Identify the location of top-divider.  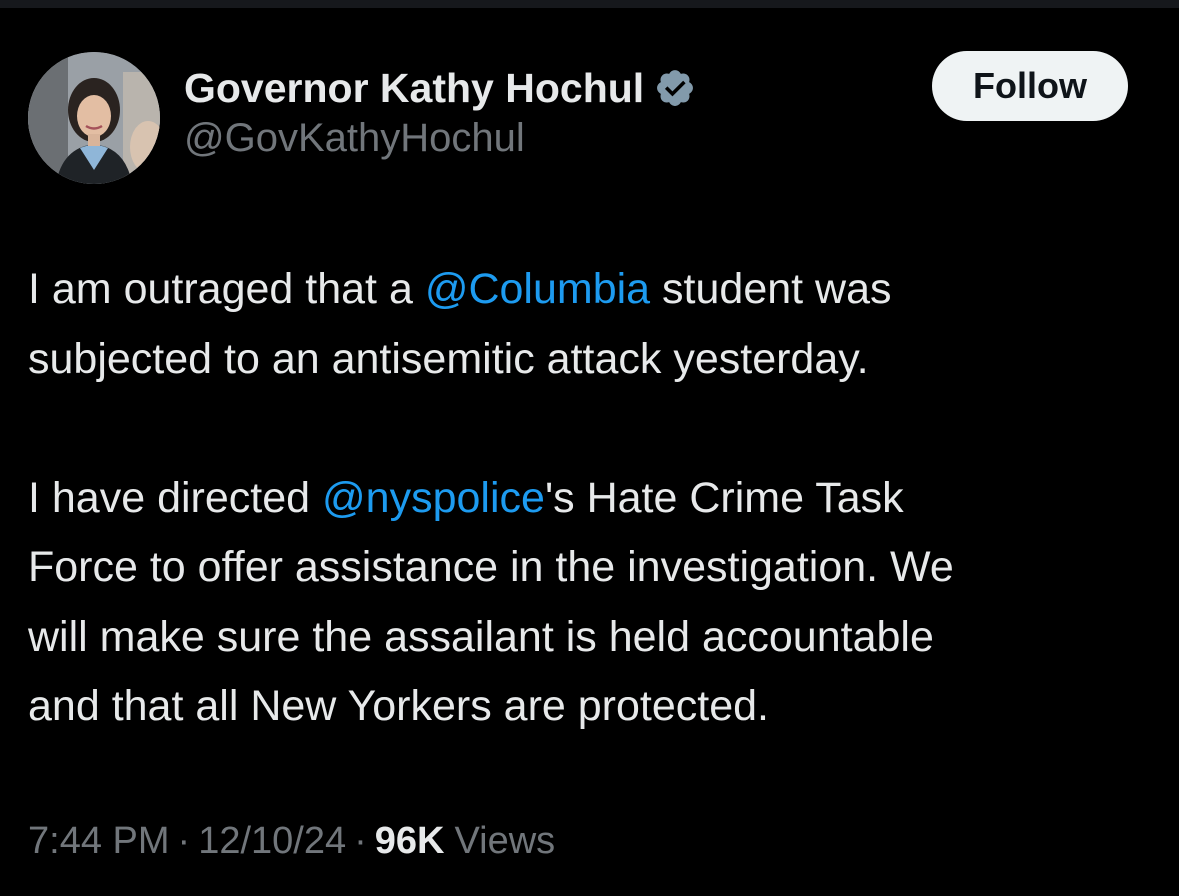
(589, 4).